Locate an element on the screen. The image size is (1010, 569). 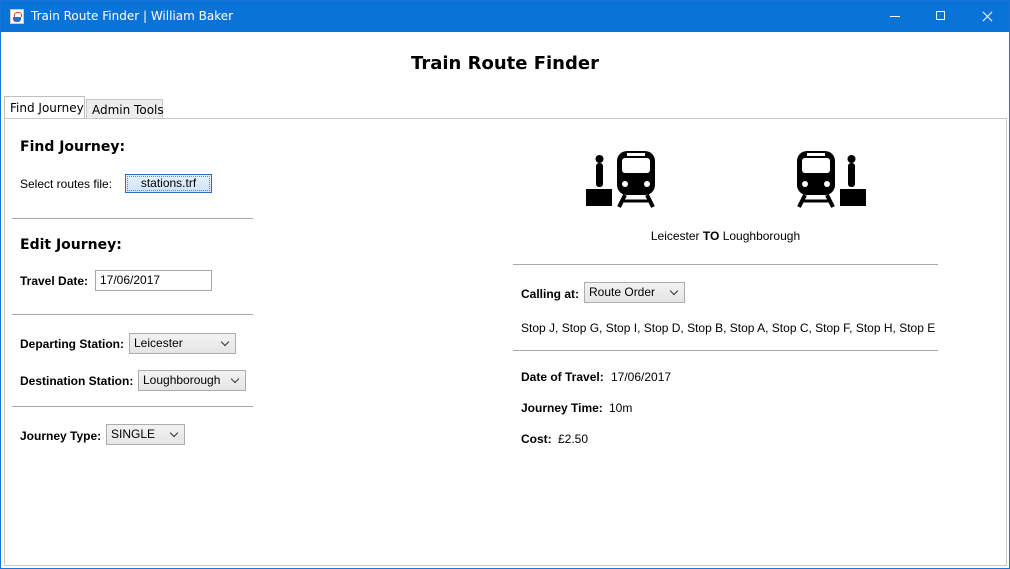
to-word: TO is located at coordinates (711, 236).